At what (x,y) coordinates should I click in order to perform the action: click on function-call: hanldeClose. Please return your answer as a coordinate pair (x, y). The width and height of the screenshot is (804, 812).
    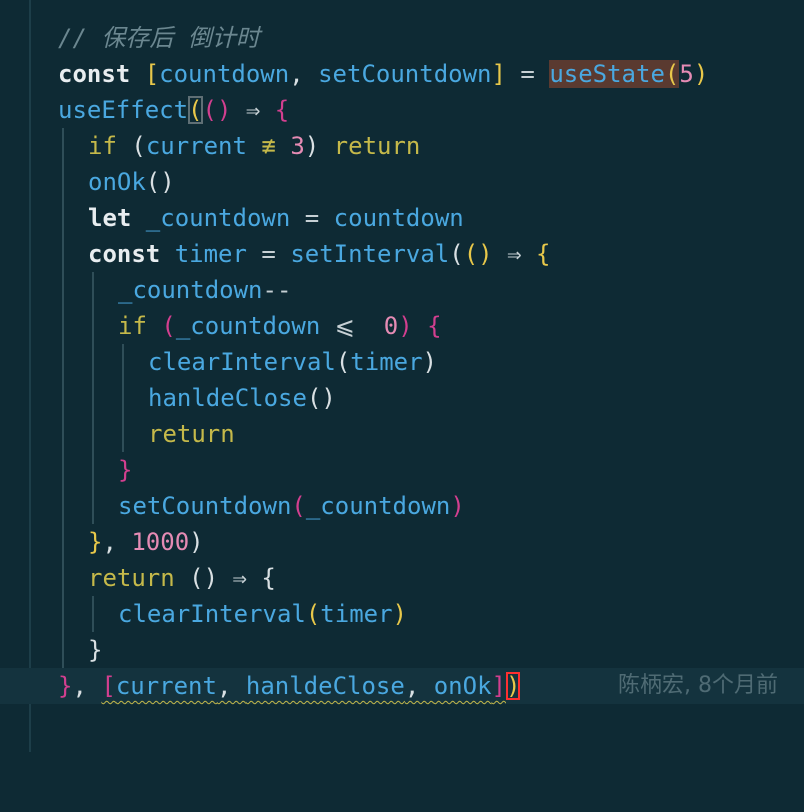
    Looking at the image, I should click on (227, 398).